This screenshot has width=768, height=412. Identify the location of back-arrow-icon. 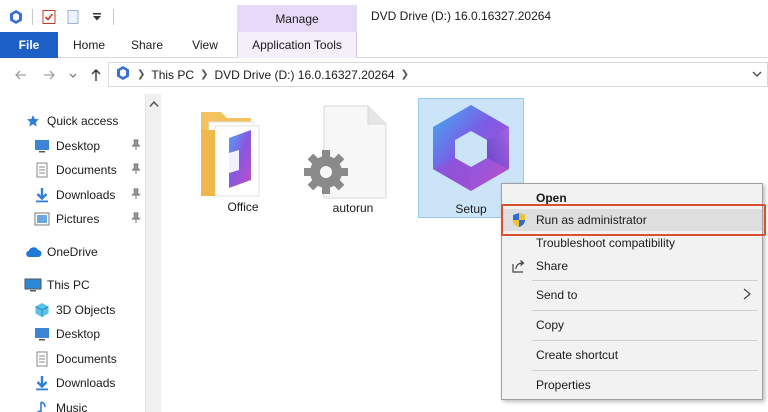
(21, 75).